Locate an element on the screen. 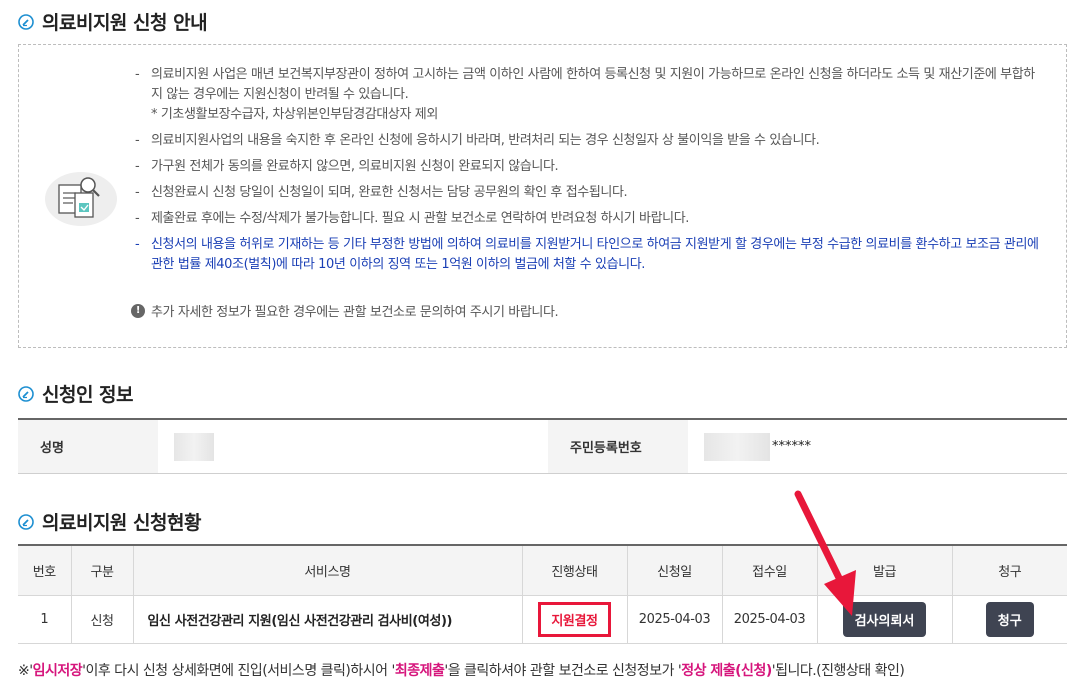  rrn-redacted is located at coordinates (737, 446).